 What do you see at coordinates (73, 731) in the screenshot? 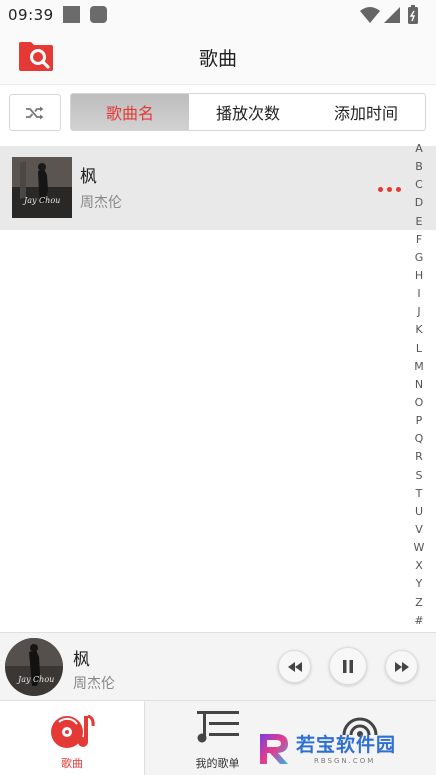
I see `music-disc-icon` at bounding box center [73, 731].